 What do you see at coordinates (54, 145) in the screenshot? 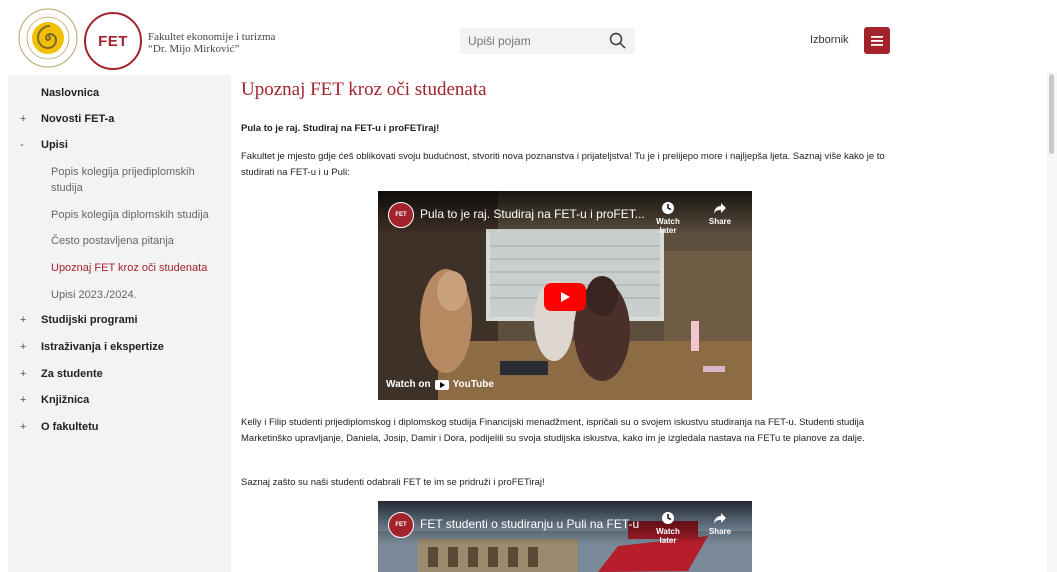
I see `sidebar-item-label: Upisi` at bounding box center [54, 145].